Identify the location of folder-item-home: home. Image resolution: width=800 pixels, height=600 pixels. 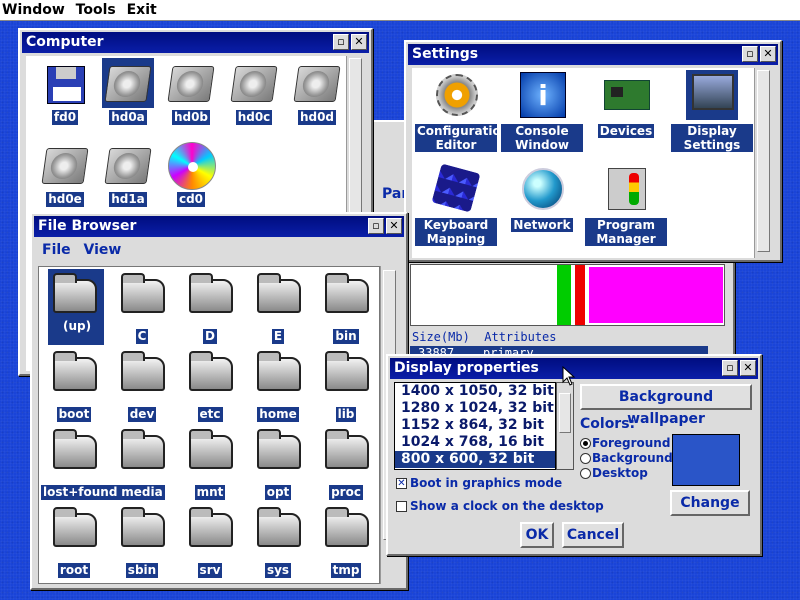
(278, 384).